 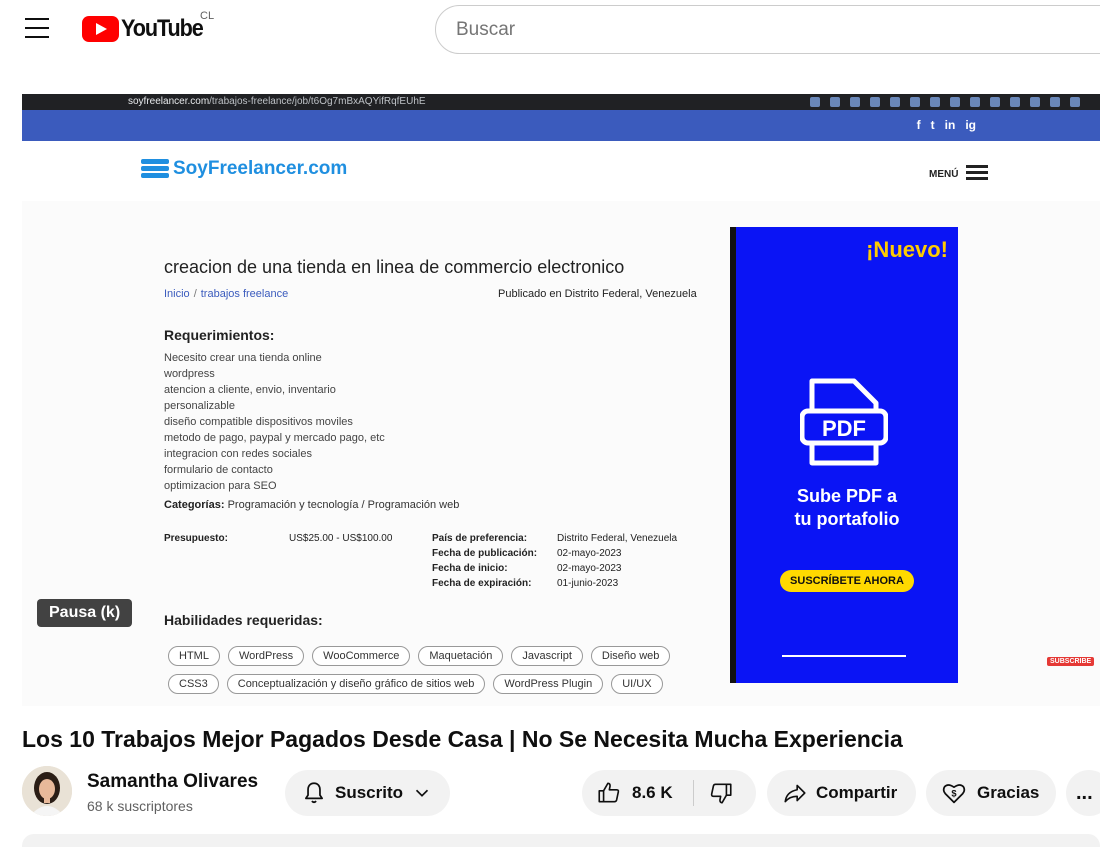 I want to click on detail-label: Fecha de inicio:, so click(x=470, y=568).